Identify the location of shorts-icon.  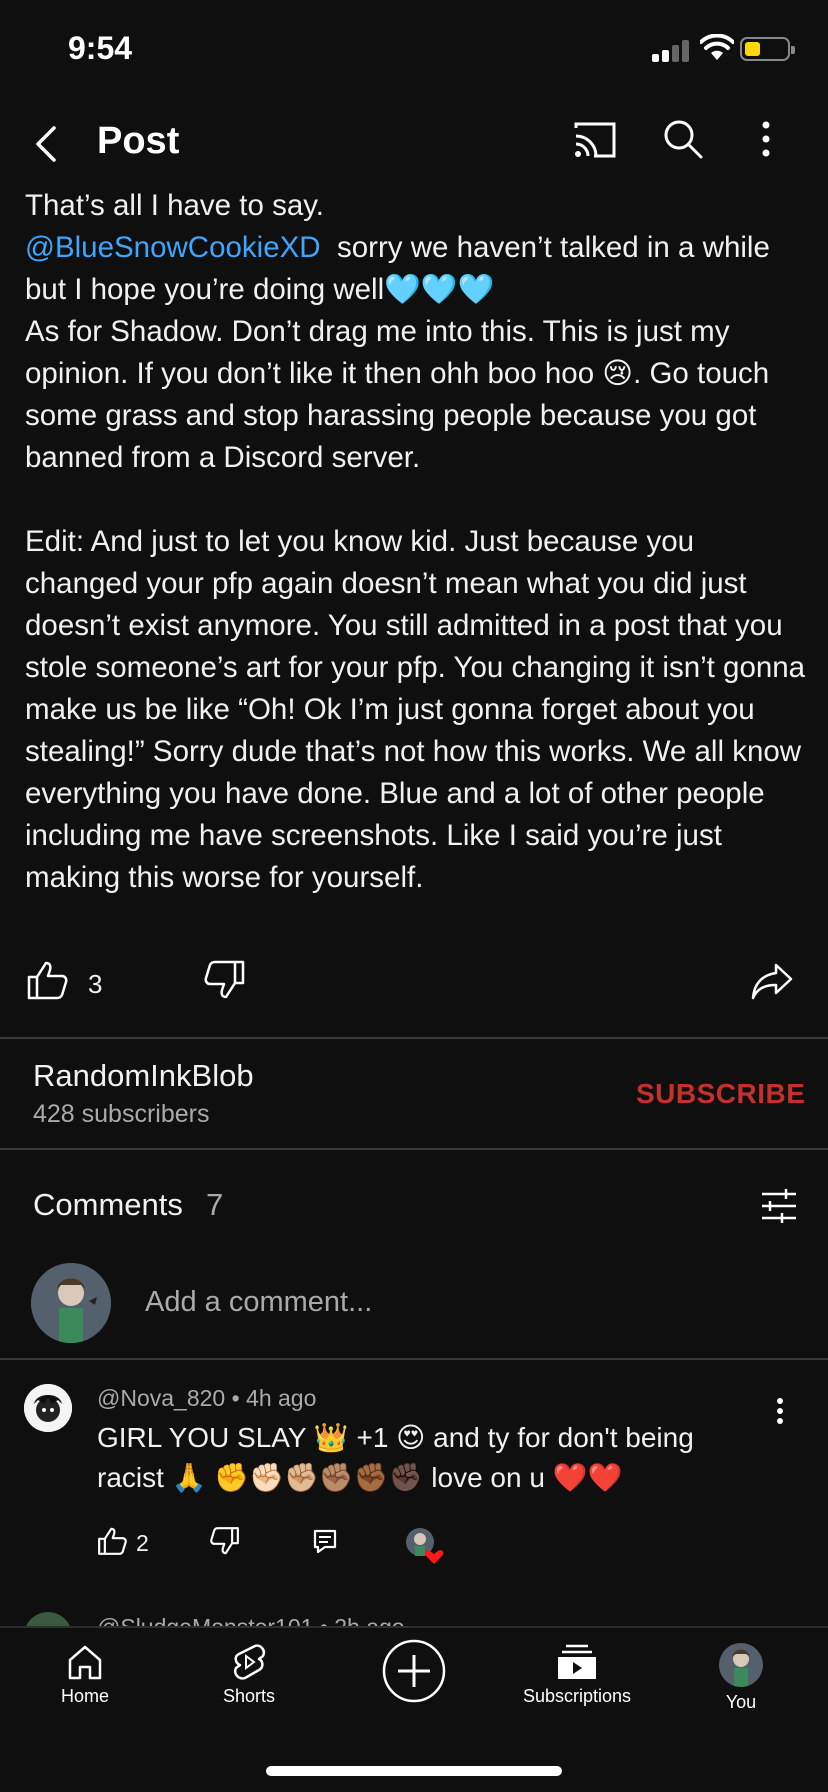
(249, 1662).